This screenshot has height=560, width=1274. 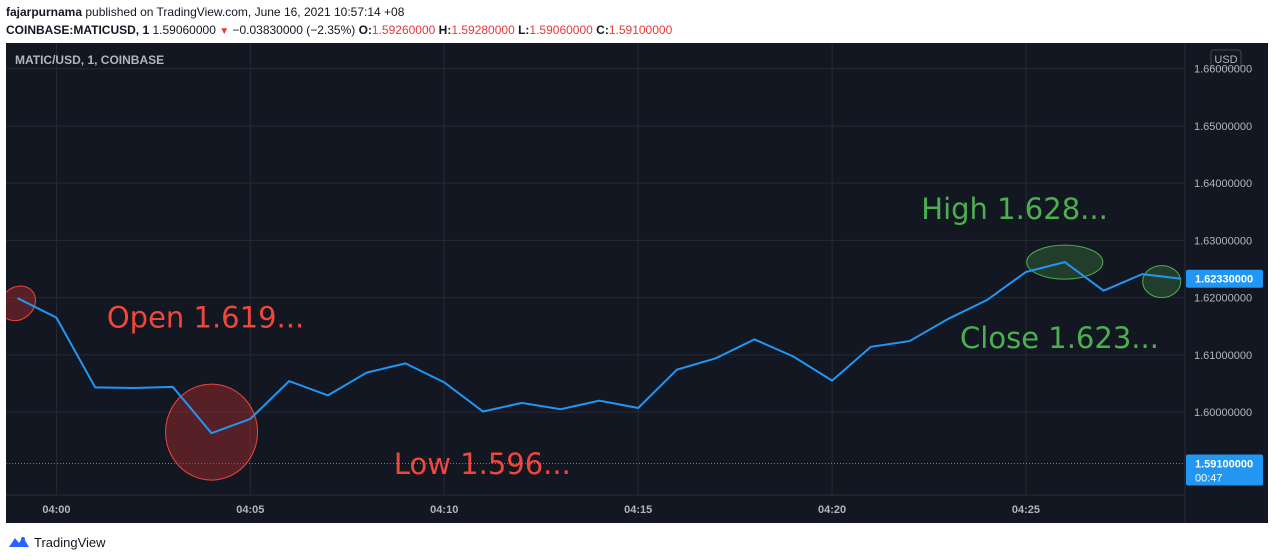 What do you see at coordinates (445, 30) in the screenshot?
I see `high-label: H:` at bounding box center [445, 30].